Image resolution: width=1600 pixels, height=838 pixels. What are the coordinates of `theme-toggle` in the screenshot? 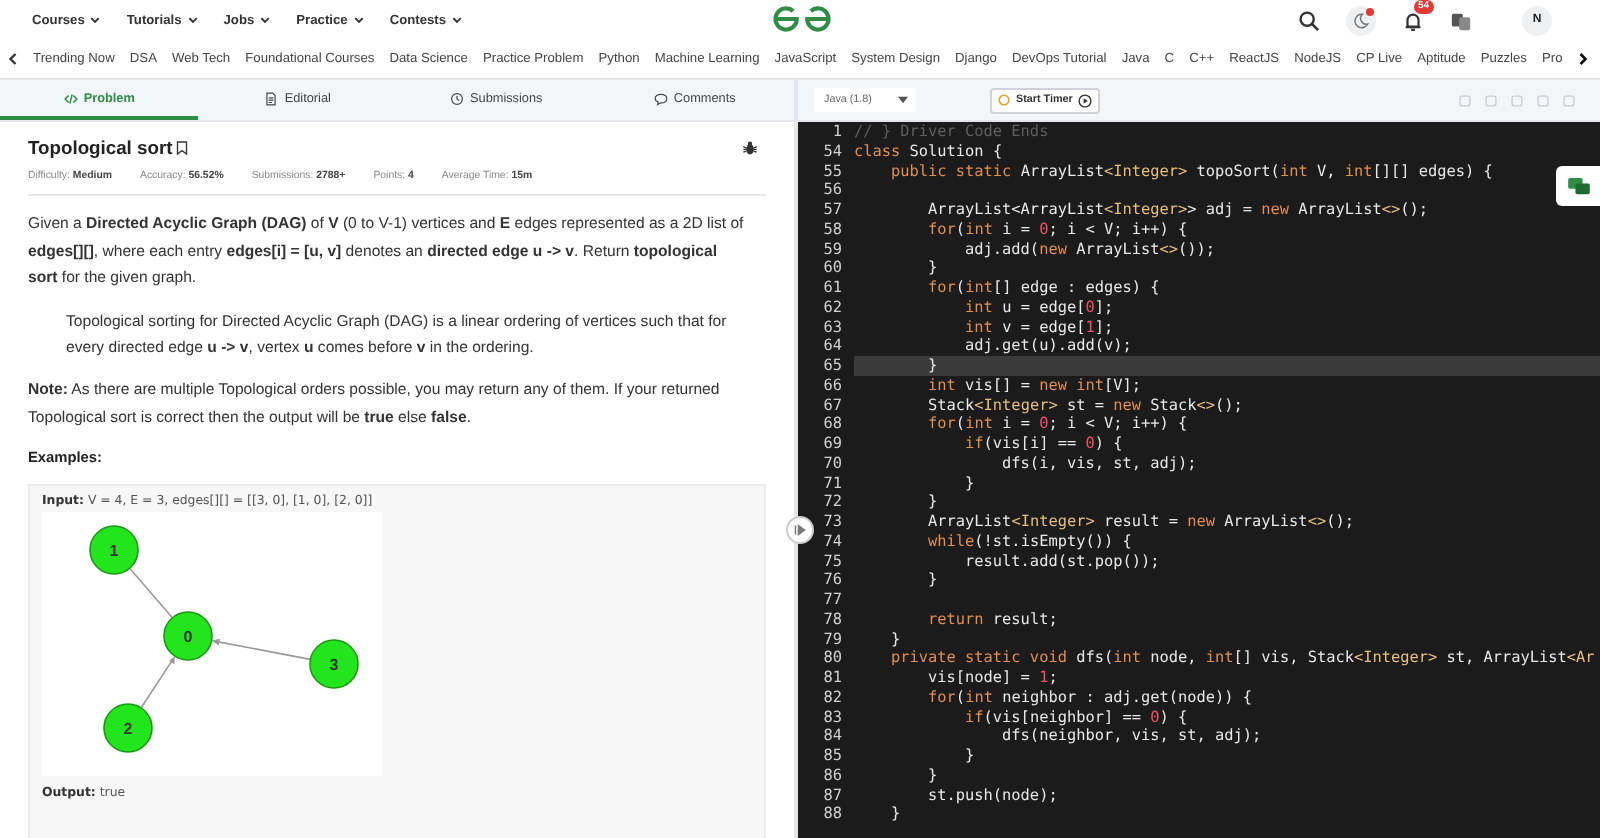 It's located at (1361, 20).